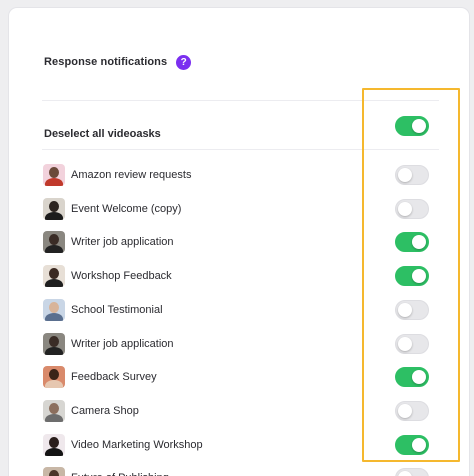  I want to click on list-item: Video Marketing Workshop, so click(243, 445).